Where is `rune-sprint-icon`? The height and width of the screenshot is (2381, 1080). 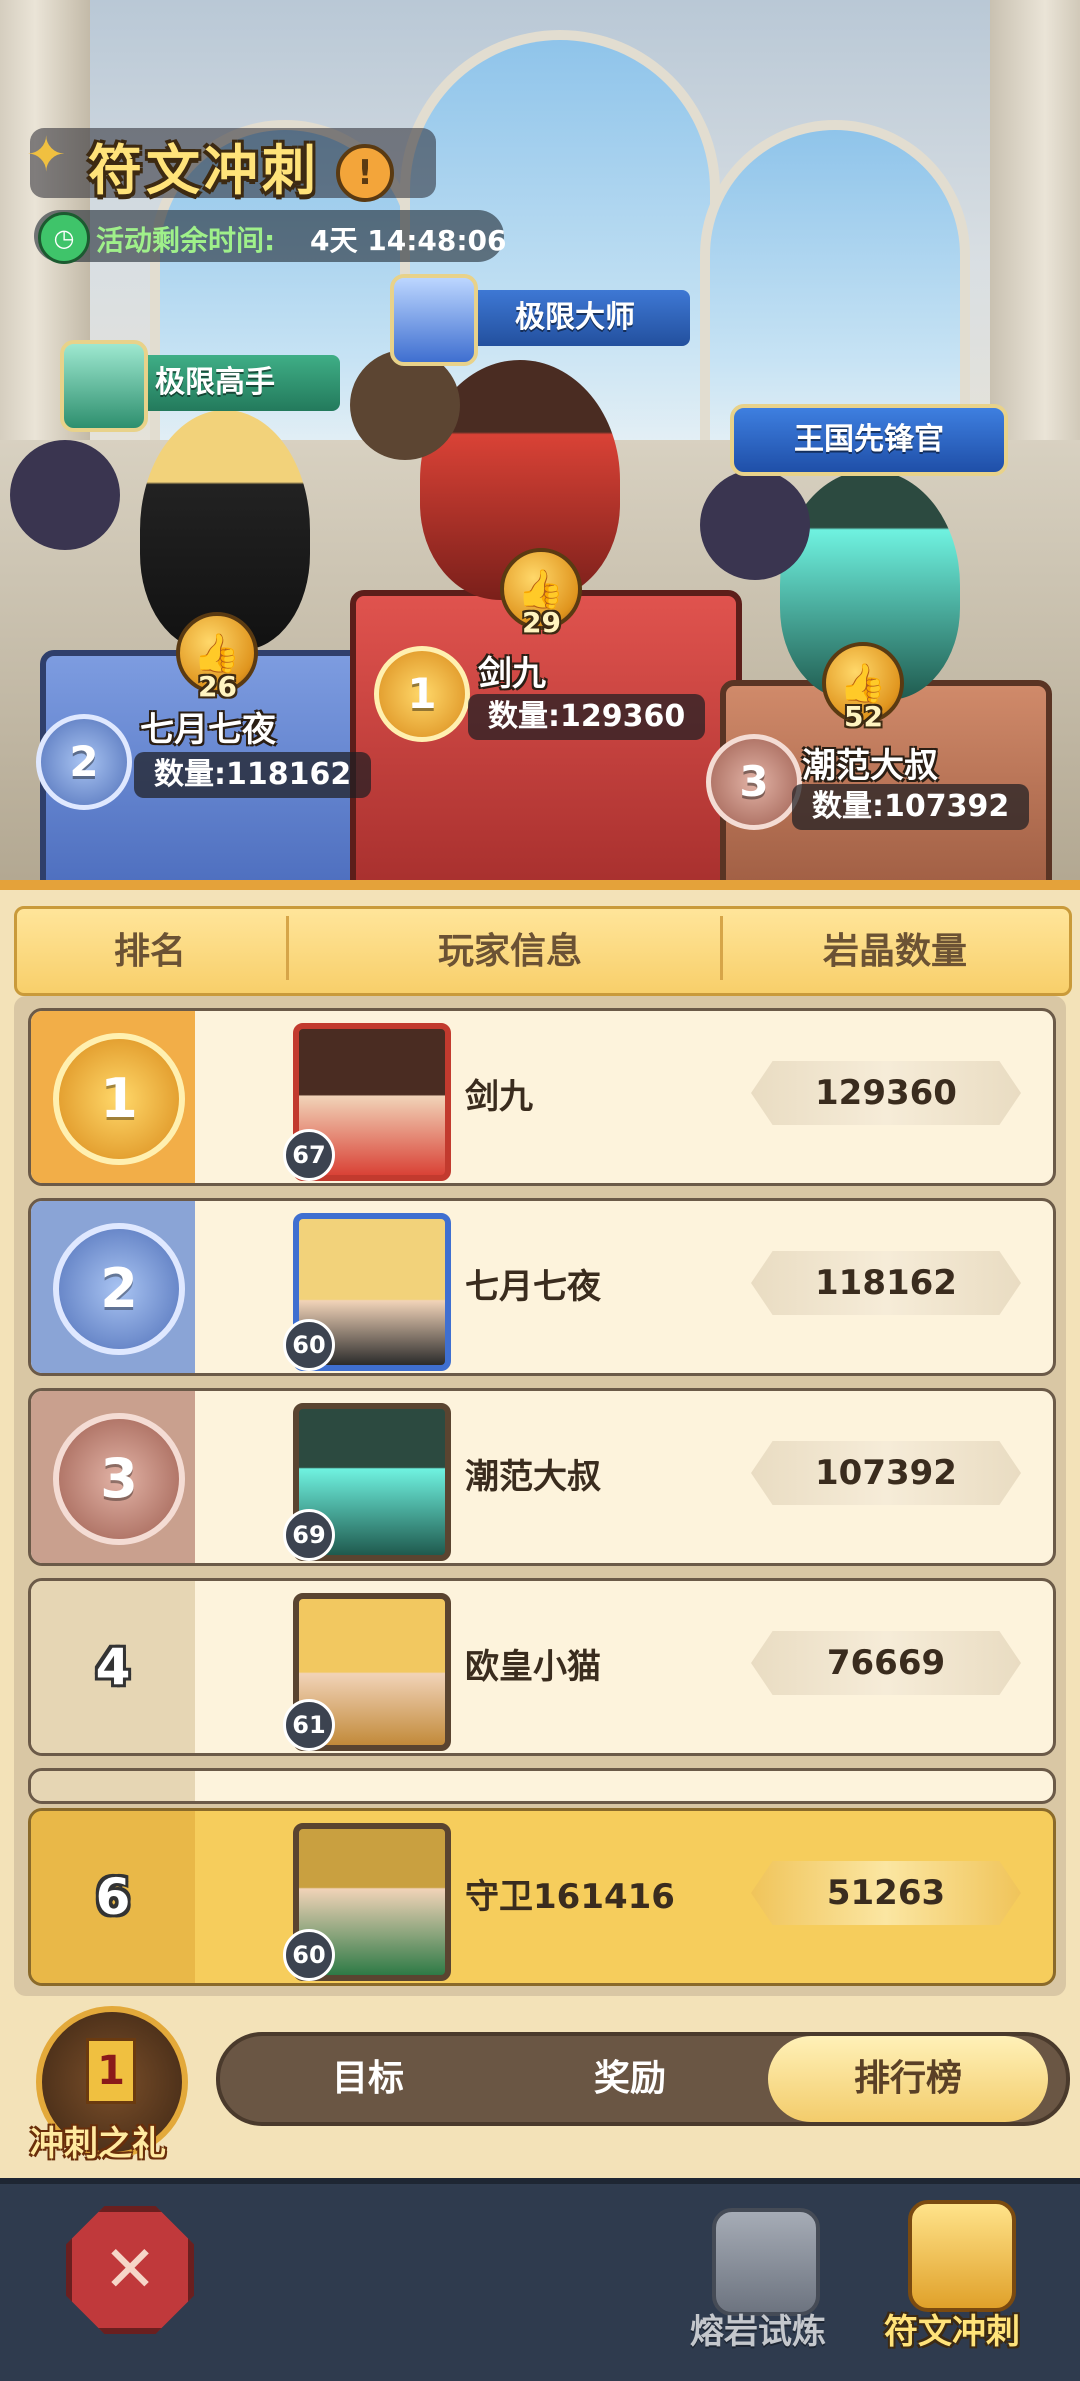
rune-sprint-icon is located at coordinates (962, 2256).